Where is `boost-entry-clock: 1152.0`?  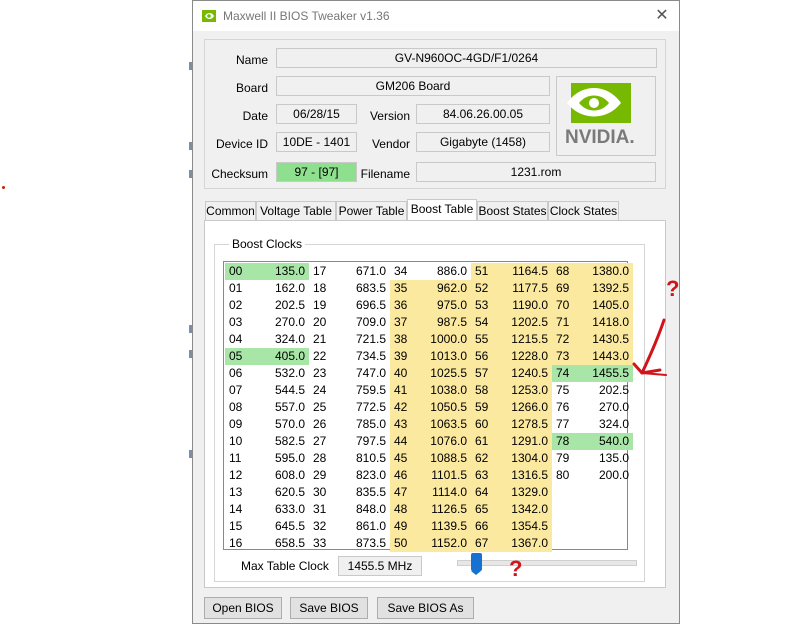
boost-entry-clock: 1152.0 is located at coordinates (447, 543).